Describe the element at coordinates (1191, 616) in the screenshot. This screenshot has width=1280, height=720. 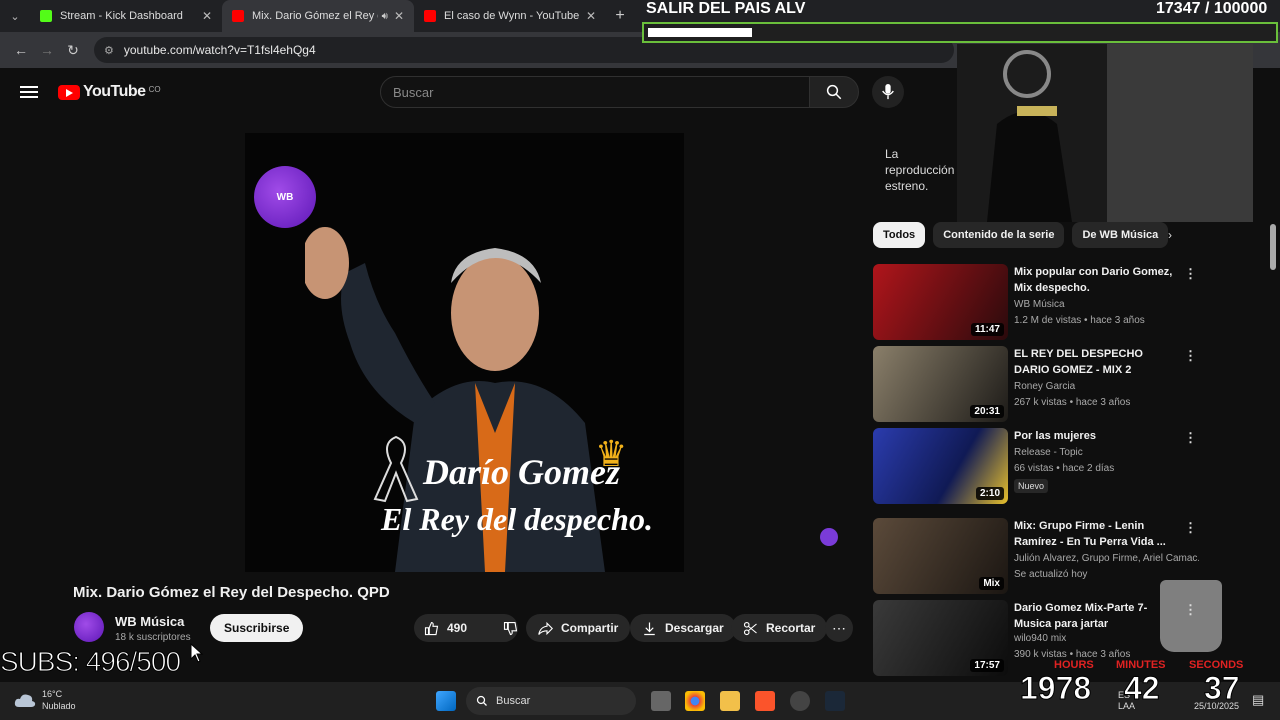
I see `tip-jar-cup` at that location.